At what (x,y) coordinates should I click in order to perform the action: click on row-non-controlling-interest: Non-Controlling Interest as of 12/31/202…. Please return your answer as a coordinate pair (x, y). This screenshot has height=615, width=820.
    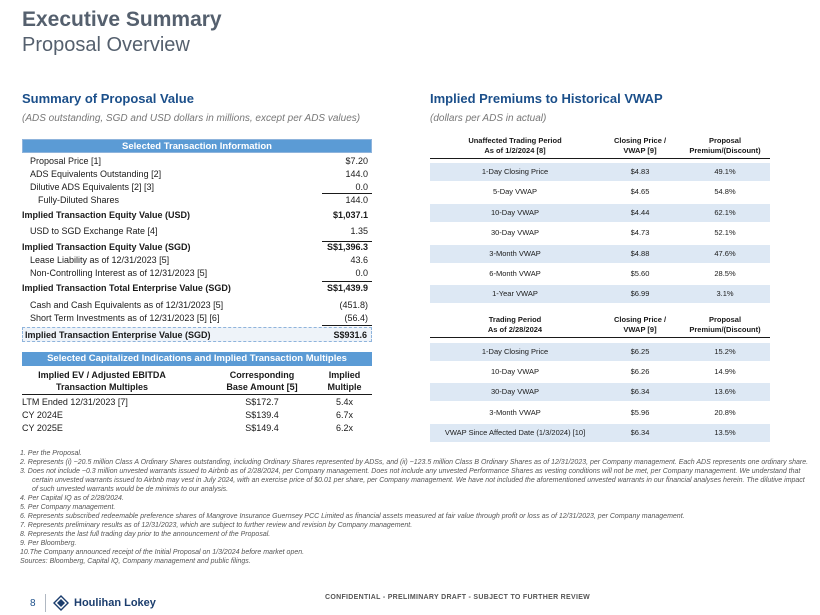
    Looking at the image, I should click on (199, 273).